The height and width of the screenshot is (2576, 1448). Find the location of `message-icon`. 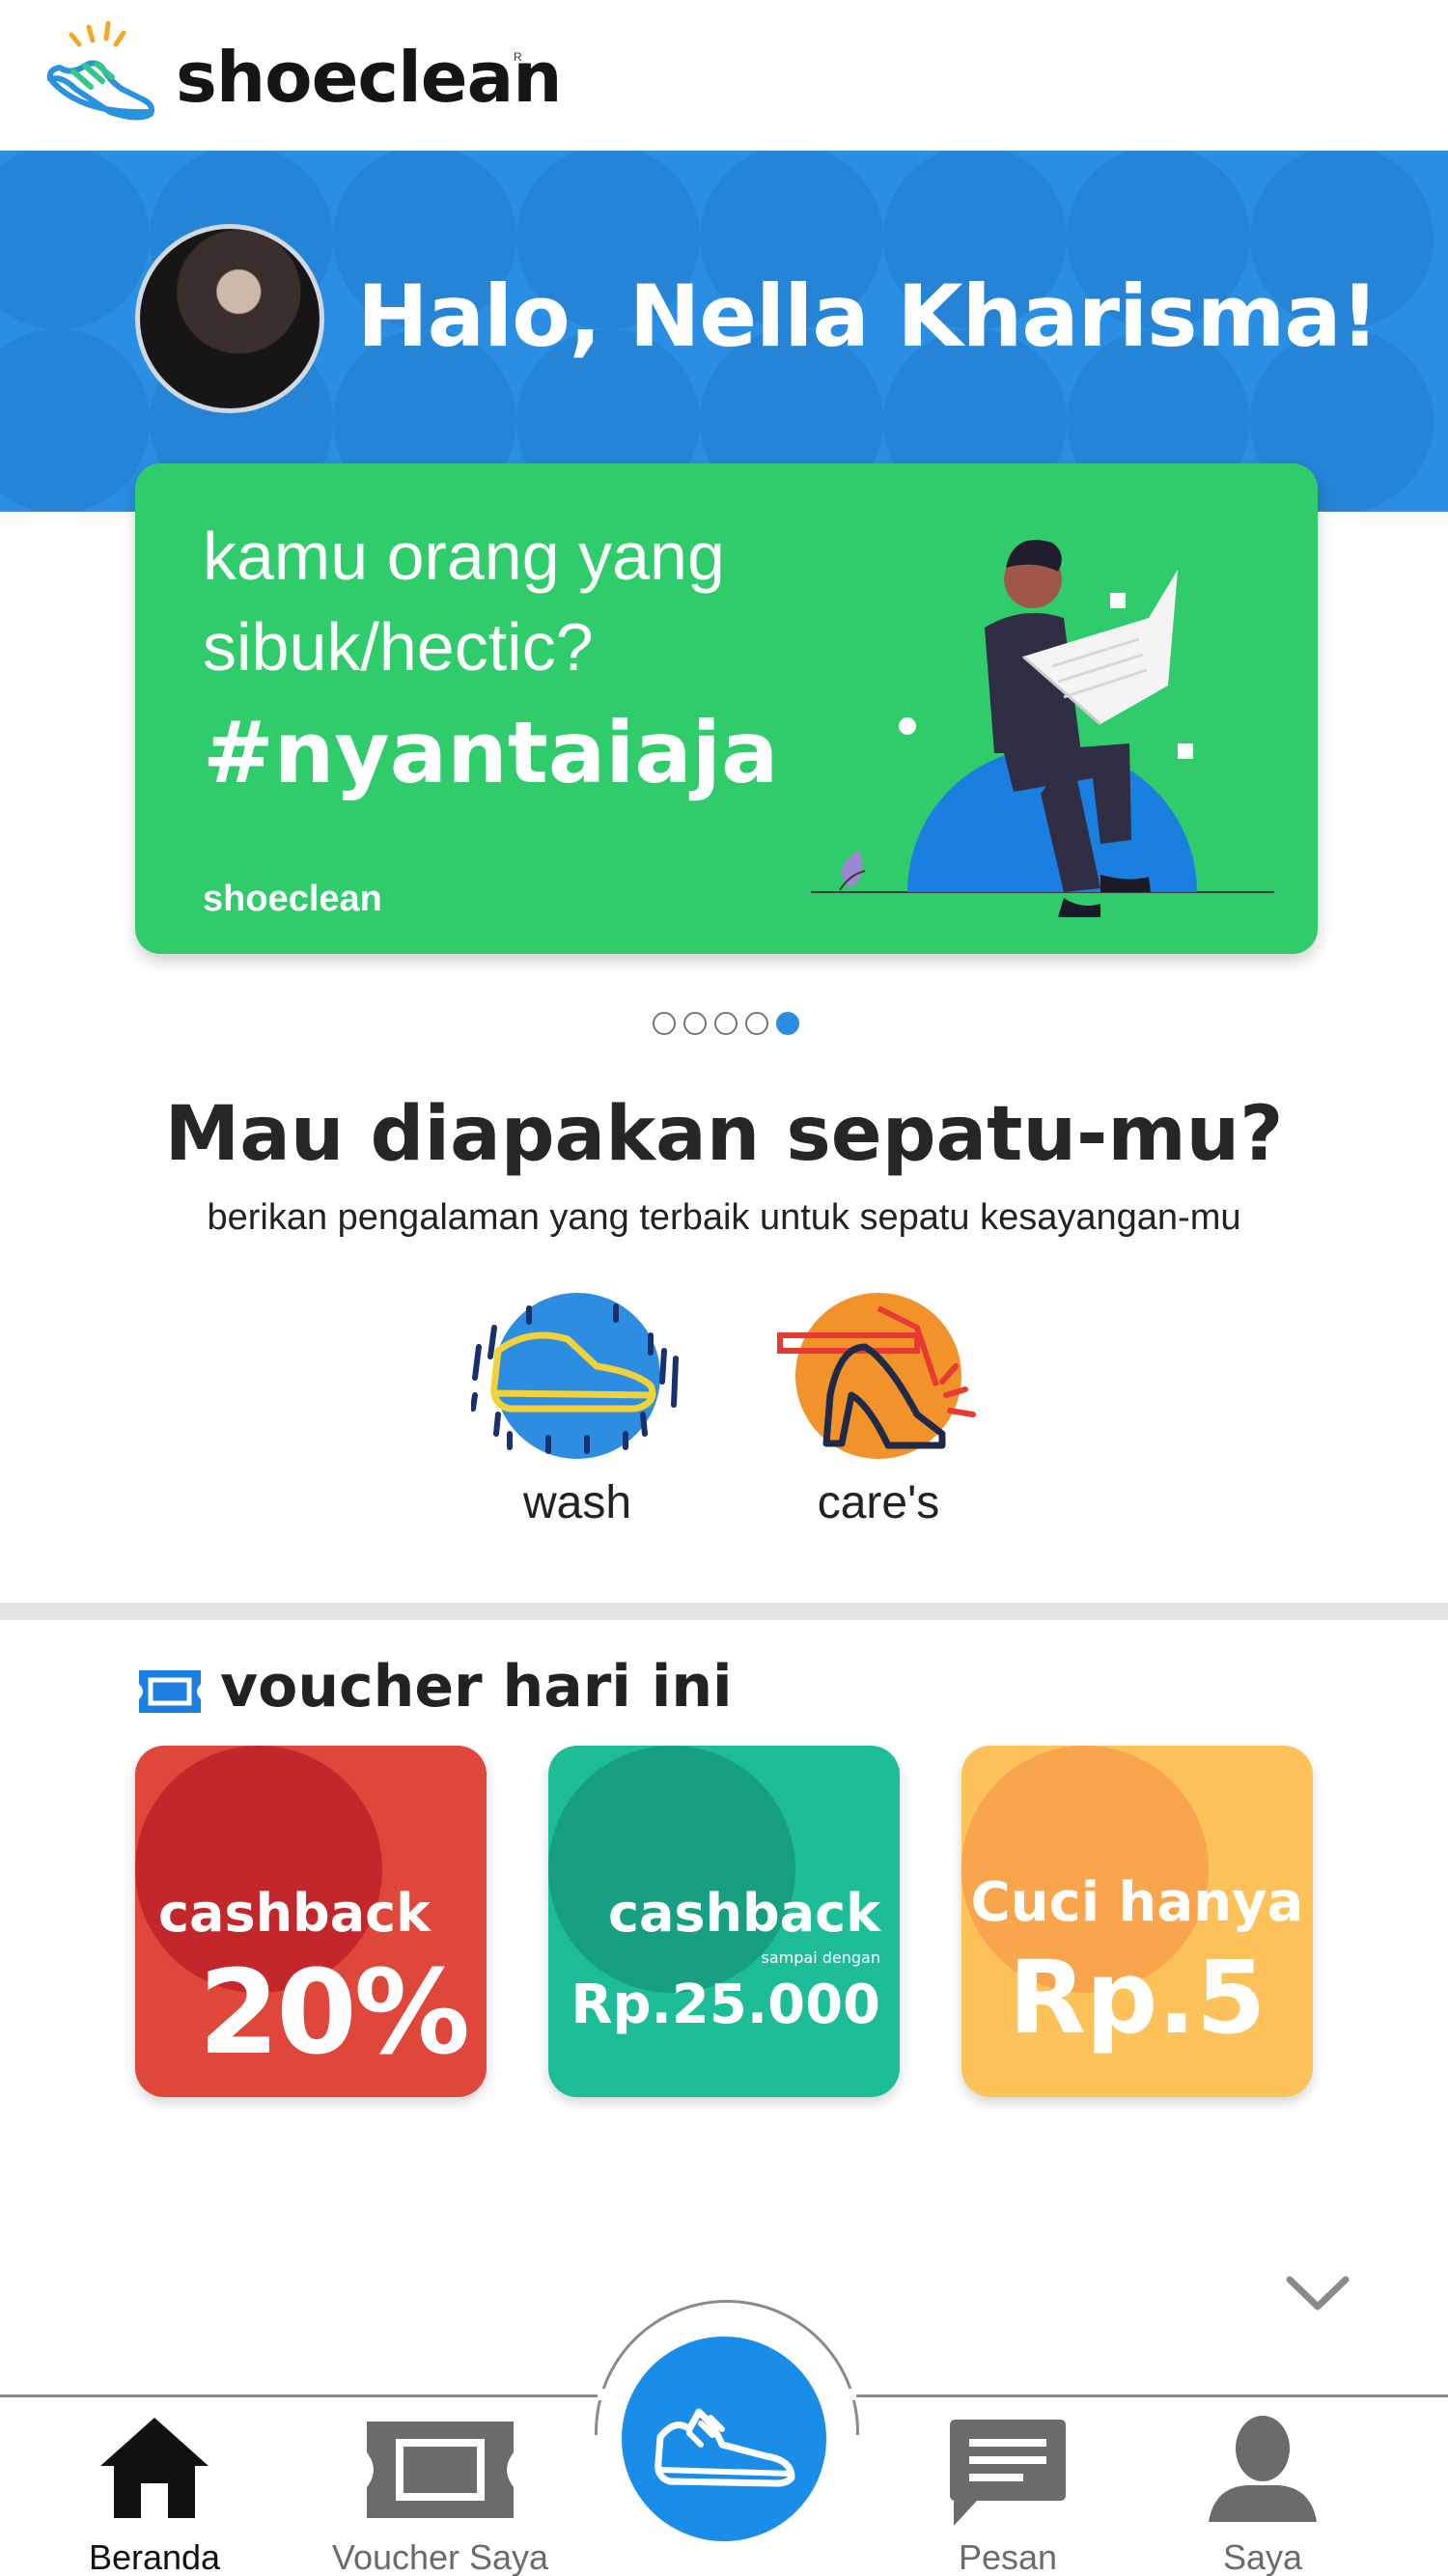

message-icon is located at coordinates (1008, 2473).